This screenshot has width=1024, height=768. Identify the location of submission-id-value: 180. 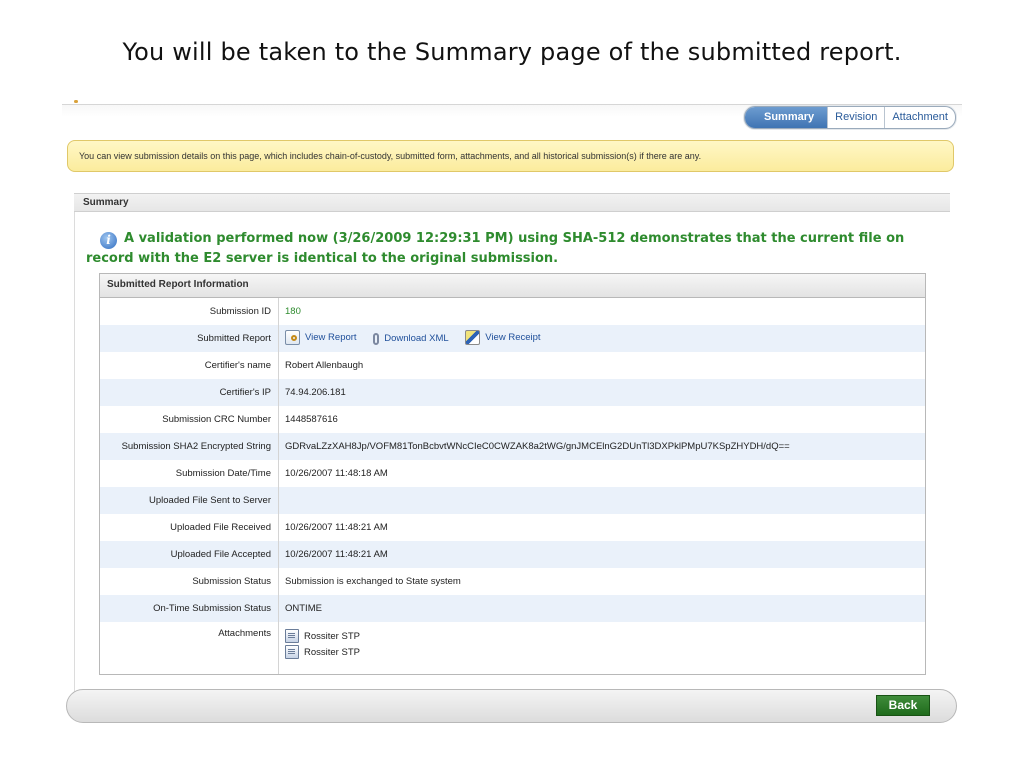
(293, 311).